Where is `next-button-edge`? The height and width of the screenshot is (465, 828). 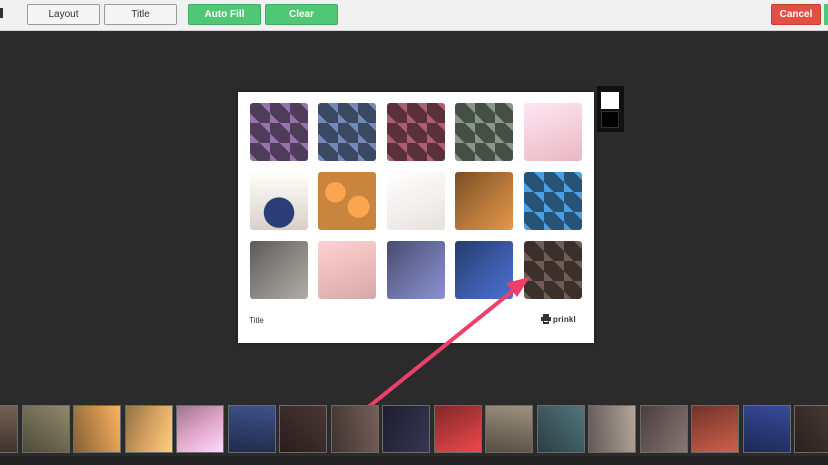 next-button-edge is located at coordinates (826, 14).